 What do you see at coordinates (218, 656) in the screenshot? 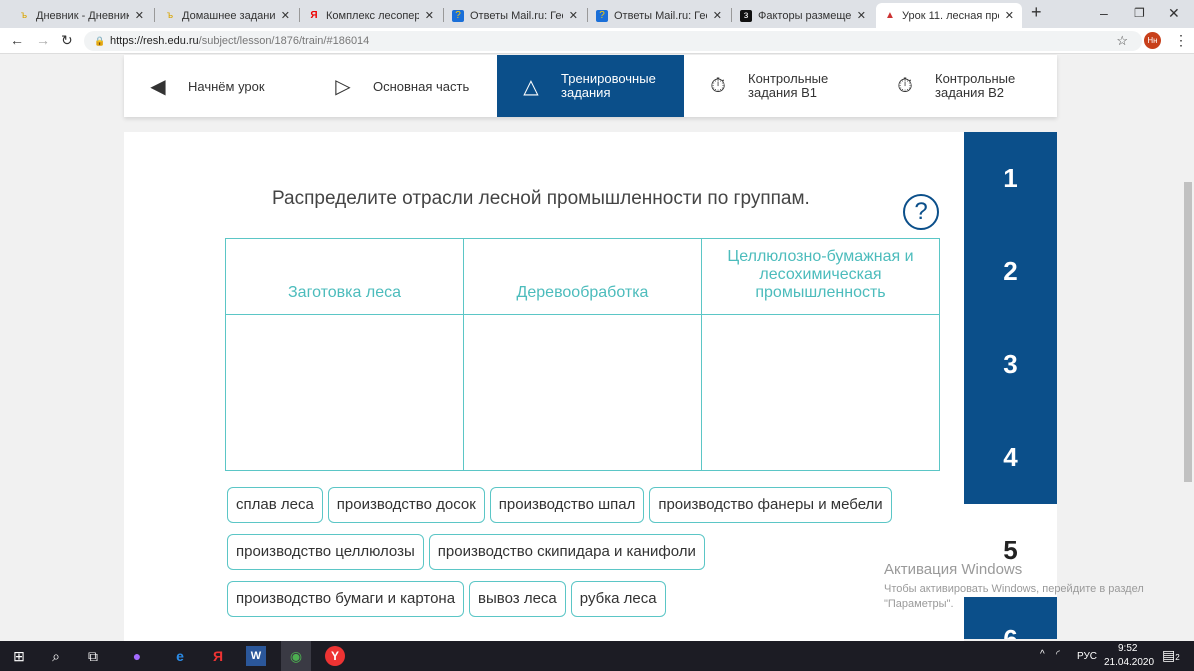
I see `yandex-browser-icon: Я` at bounding box center [218, 656].